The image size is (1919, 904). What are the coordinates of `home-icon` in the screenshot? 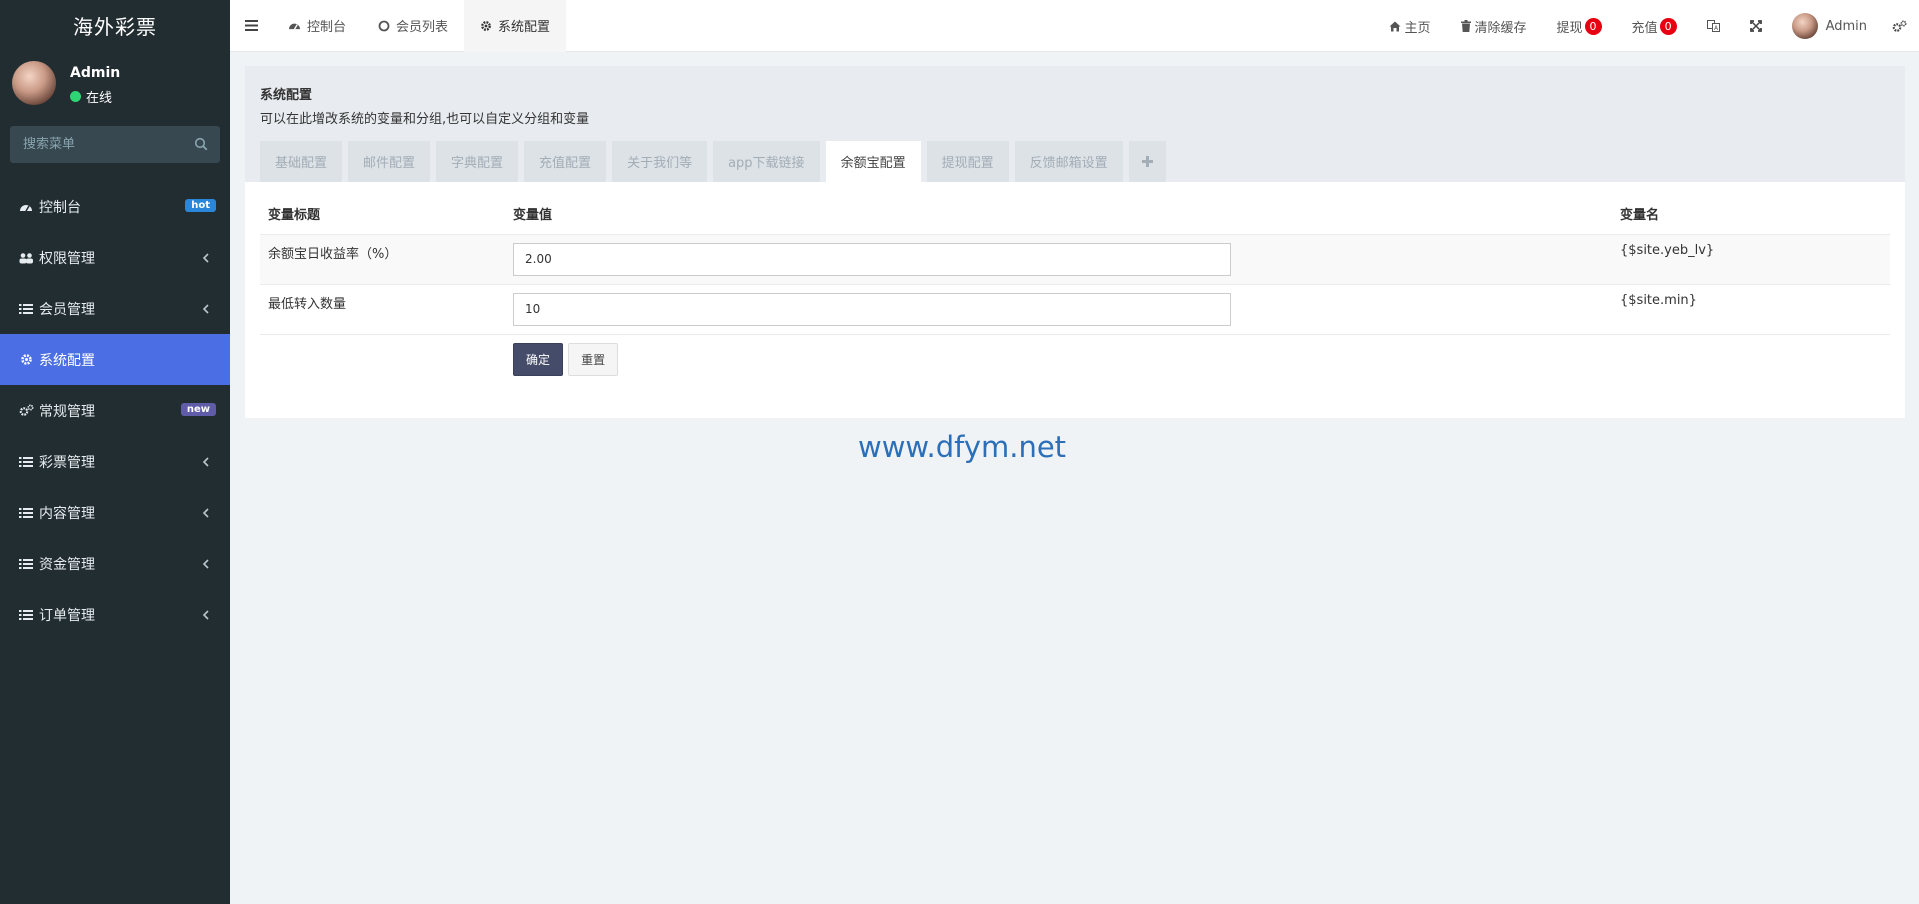 It's located at (1394, 26).